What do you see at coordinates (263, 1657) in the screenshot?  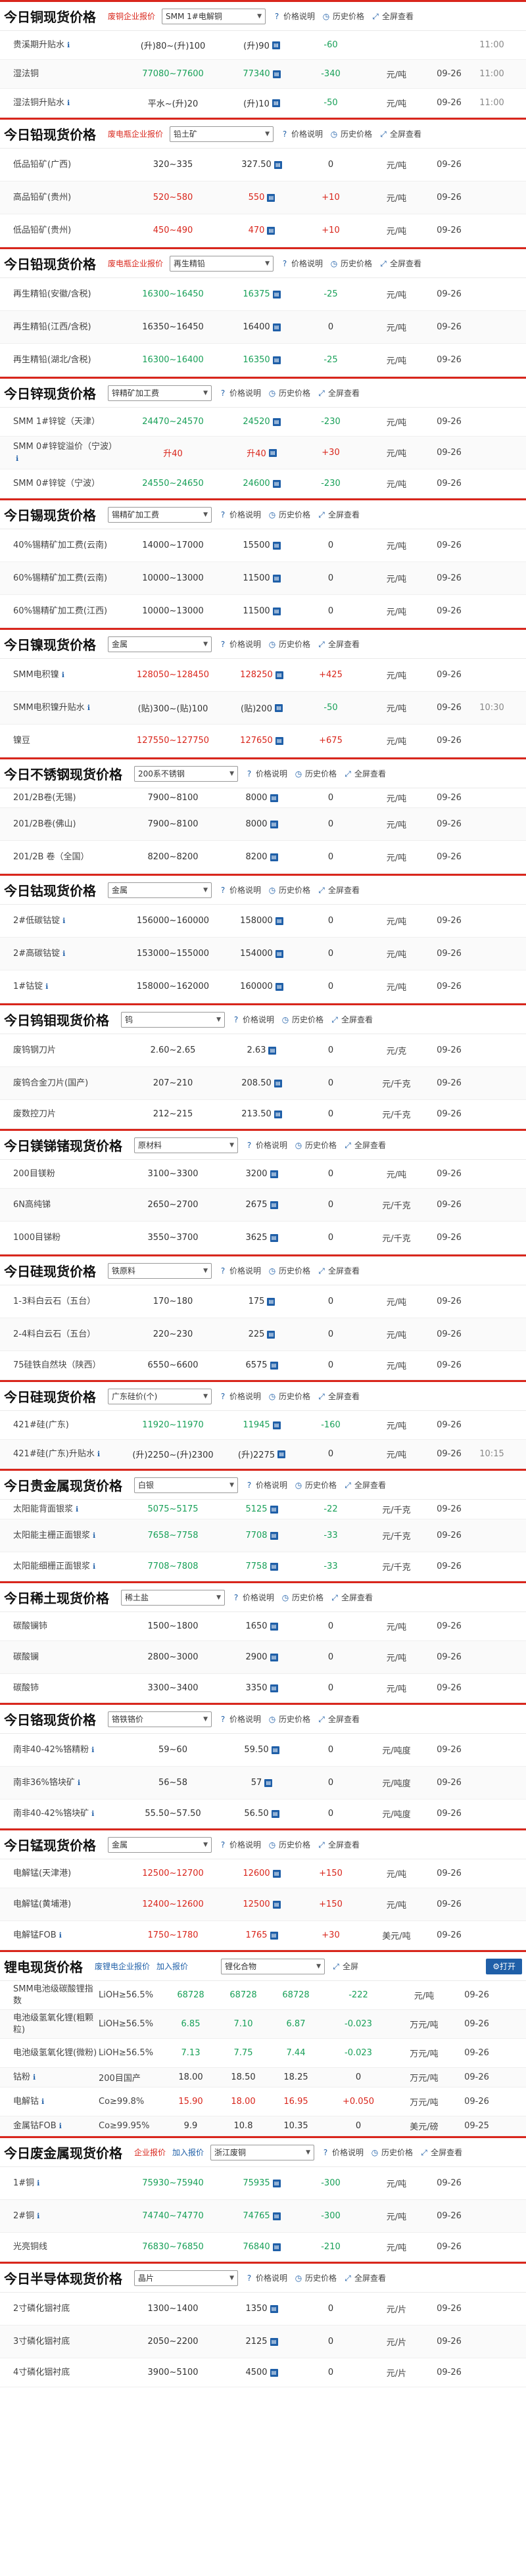 I see `table-row: 碳酸镧 2800~3000 2900 ▤ 0 元/吨 09-26` at bounding box center [263, 1657].